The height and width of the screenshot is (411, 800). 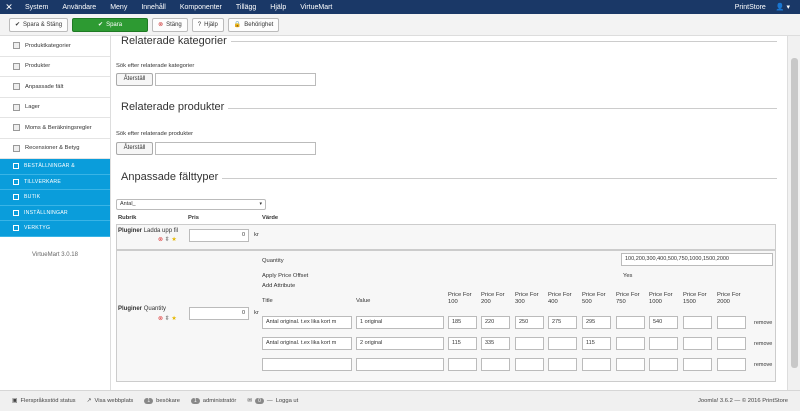 I want to click on plugin-label: Pluginer Ladda upp fil, so click(x=148, y=231).